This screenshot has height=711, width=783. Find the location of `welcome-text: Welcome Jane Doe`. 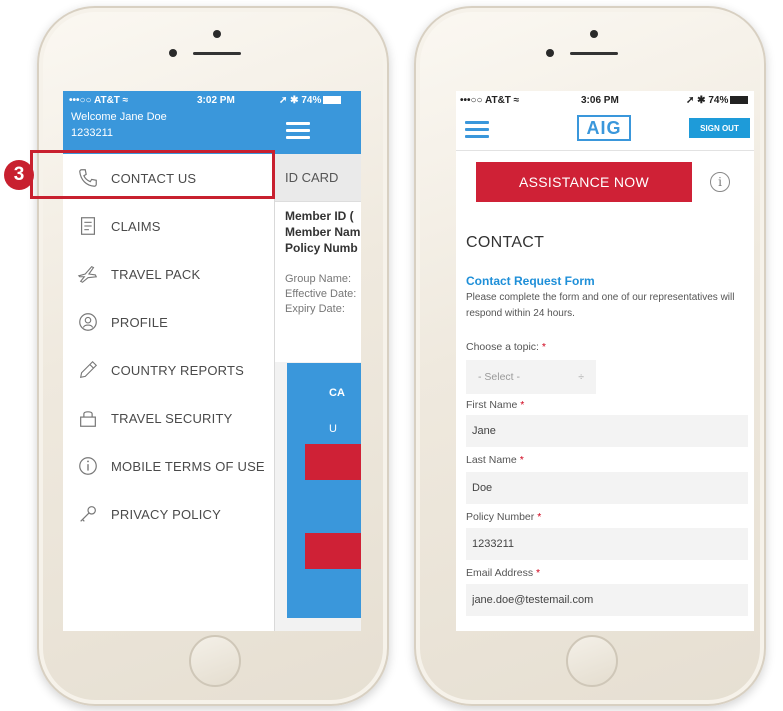

welcome-text: Welcome Jane Doe is located at coordinates (119, 117).